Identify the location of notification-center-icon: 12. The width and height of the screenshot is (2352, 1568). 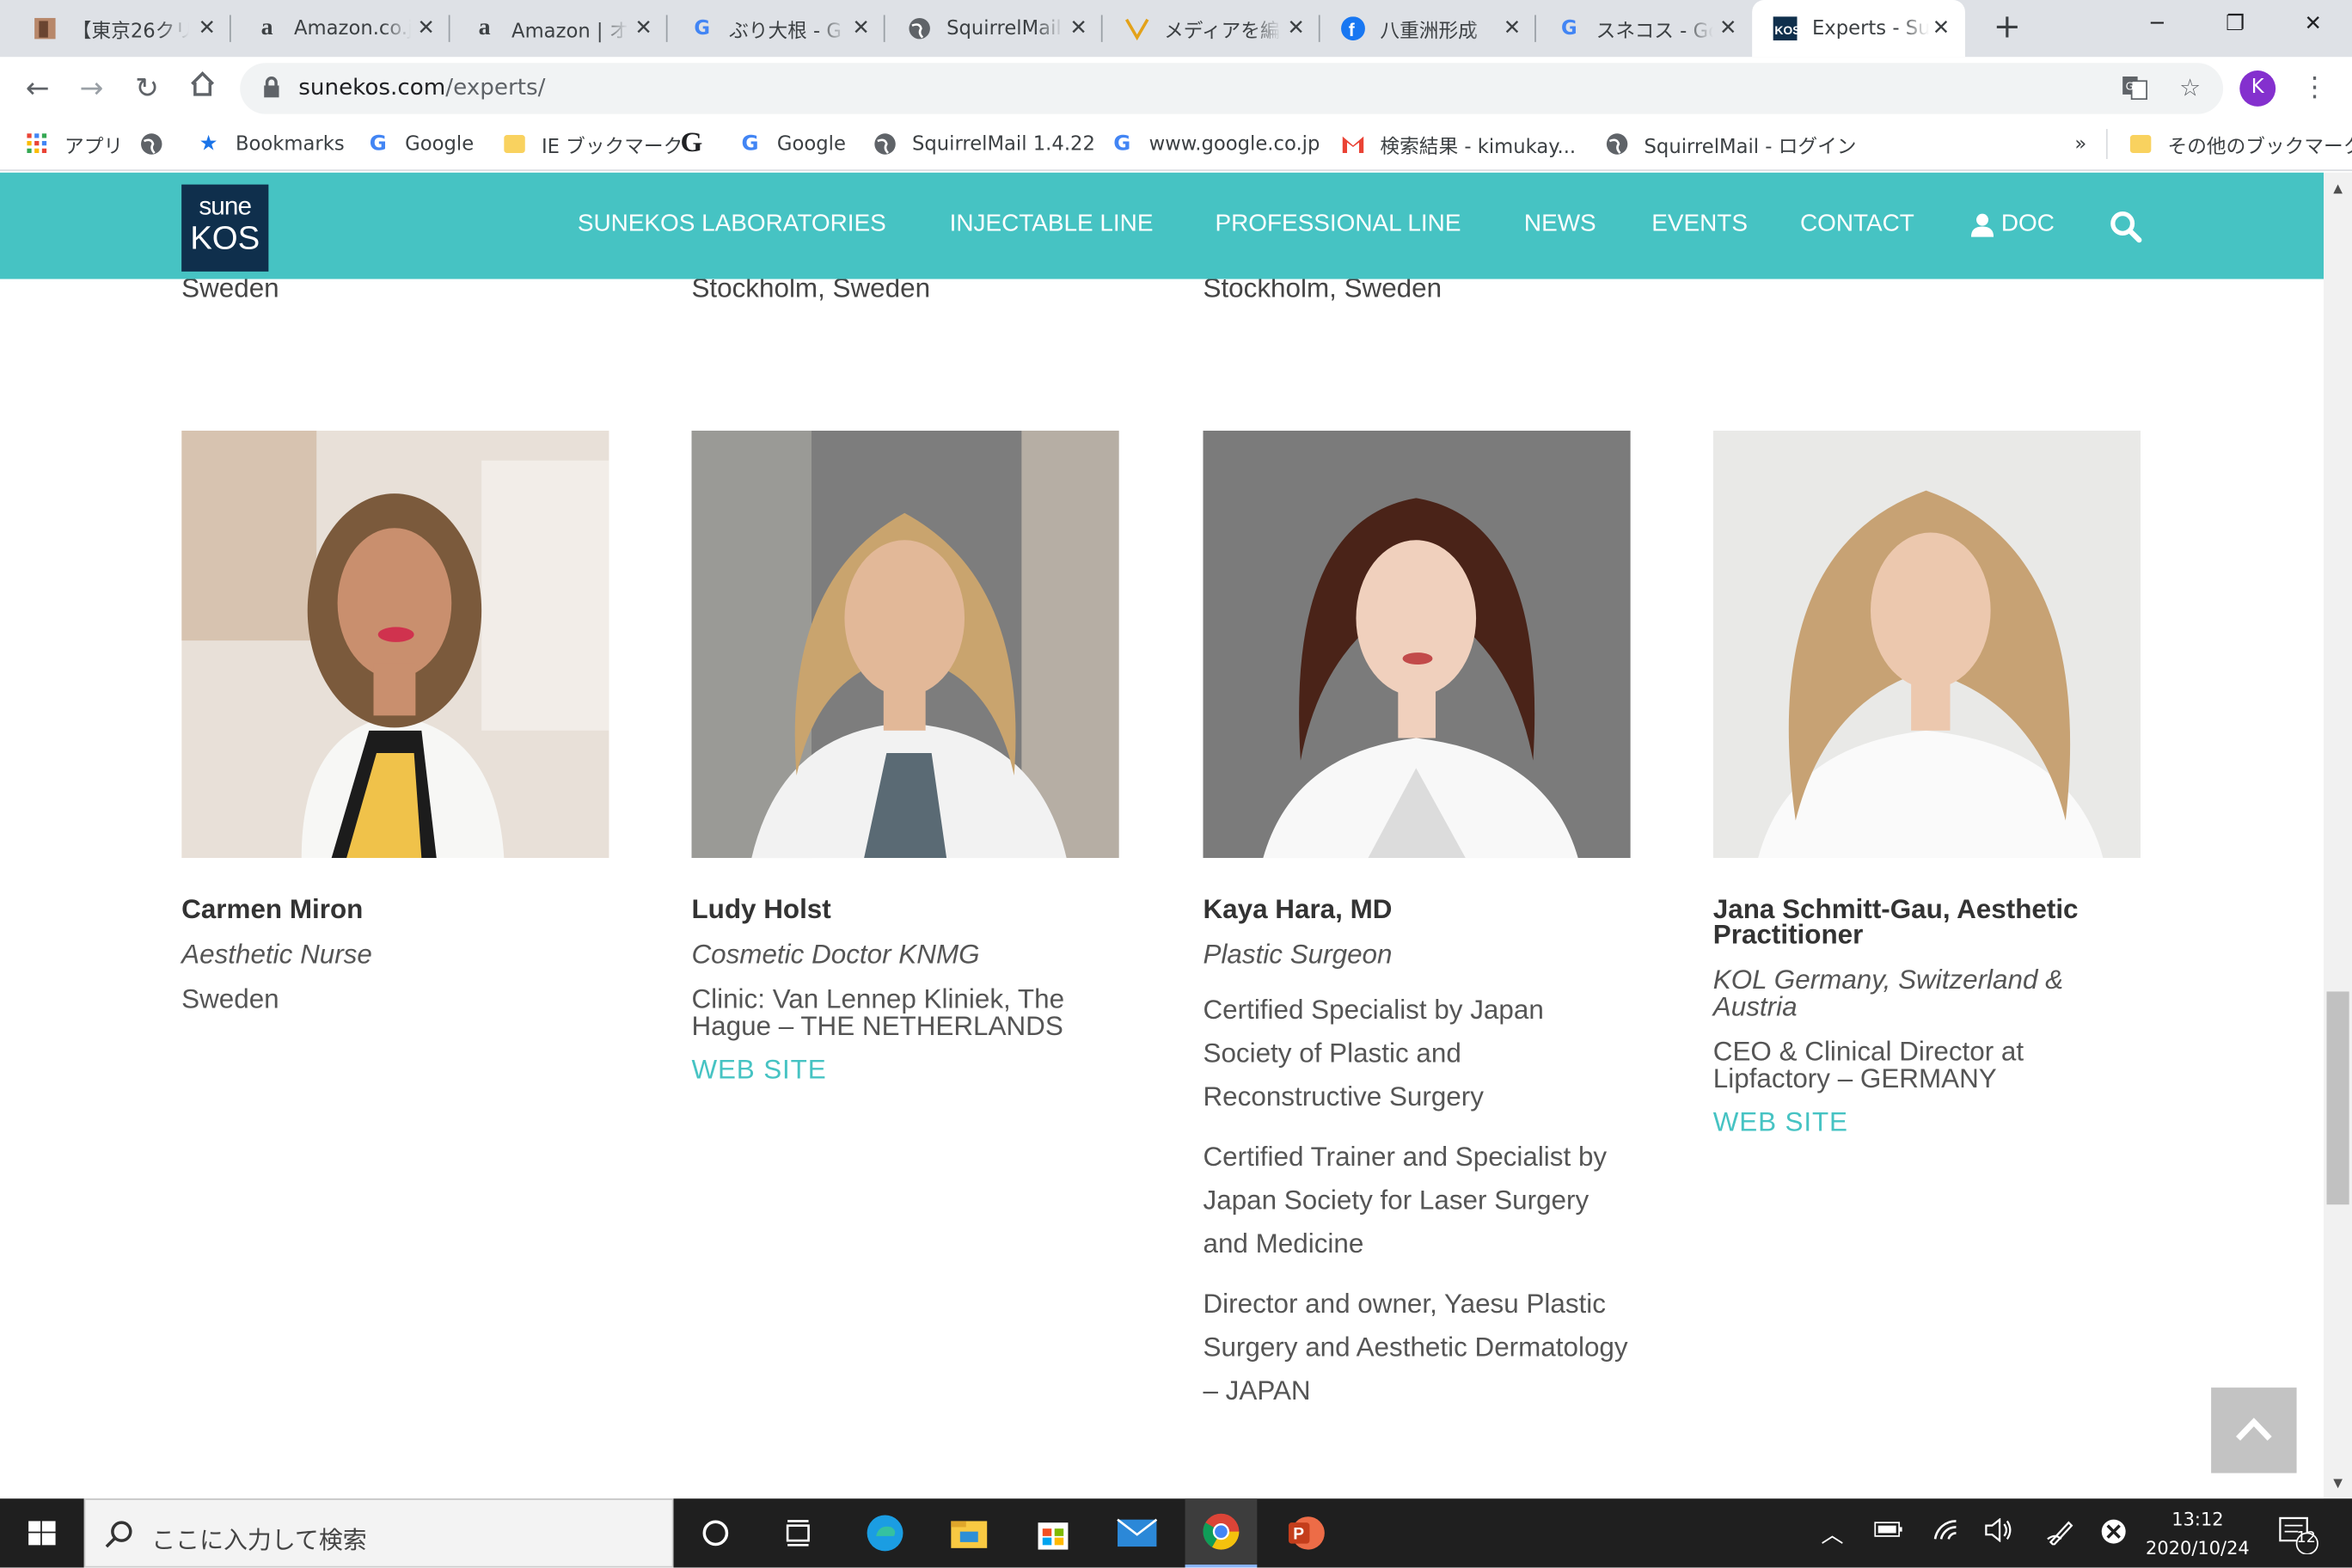
(2298, 1537).